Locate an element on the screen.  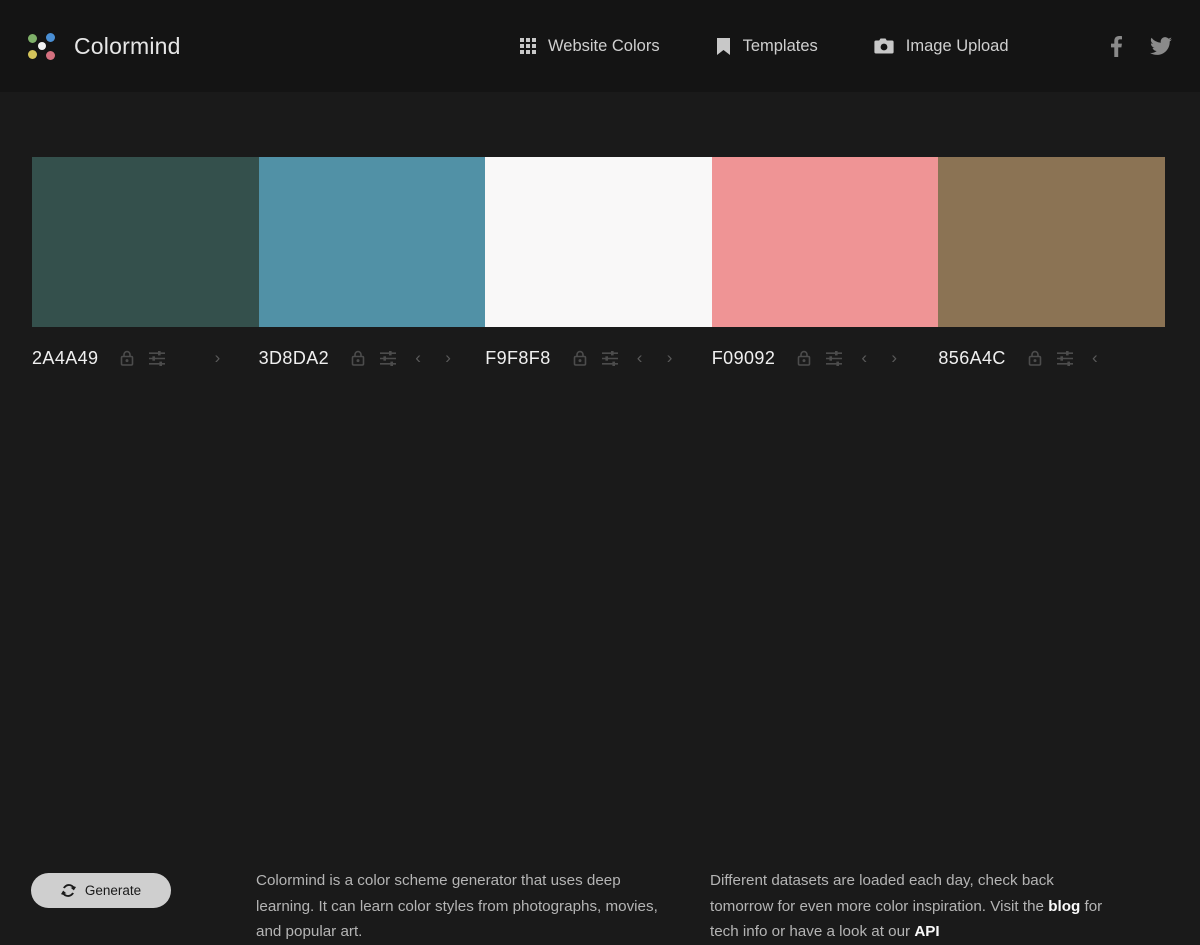
api-link: API is located at coordinates (926, 931).